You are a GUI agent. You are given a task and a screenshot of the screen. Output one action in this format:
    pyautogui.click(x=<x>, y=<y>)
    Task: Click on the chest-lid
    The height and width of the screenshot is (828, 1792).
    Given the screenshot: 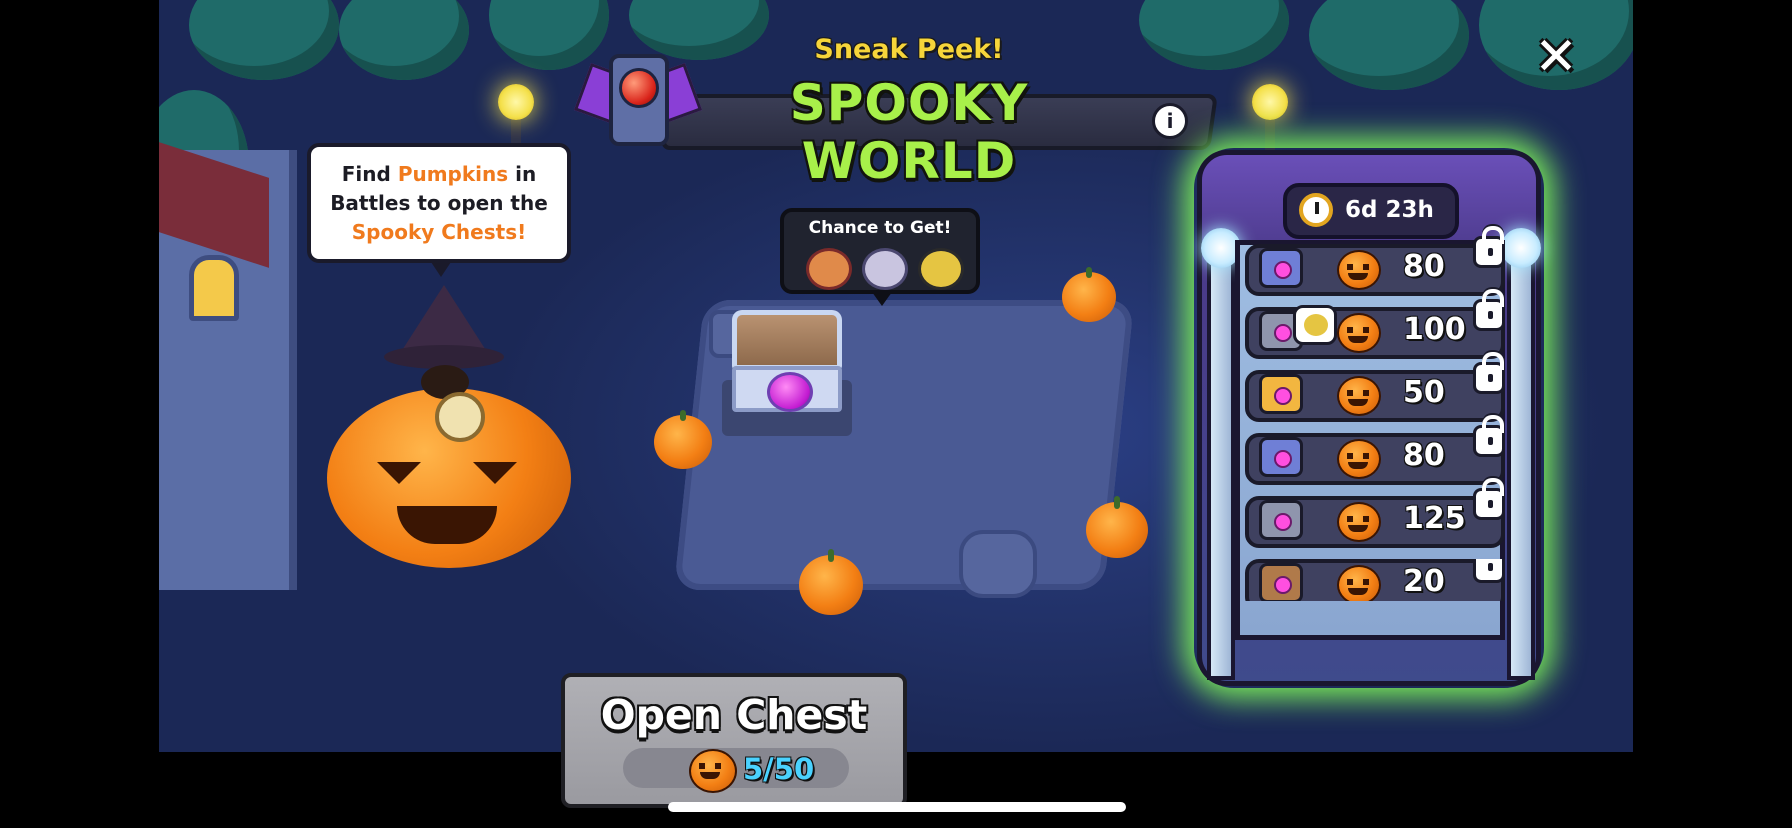 What is the action you would take?
    pyautogui.click(x=787, y=340)
    